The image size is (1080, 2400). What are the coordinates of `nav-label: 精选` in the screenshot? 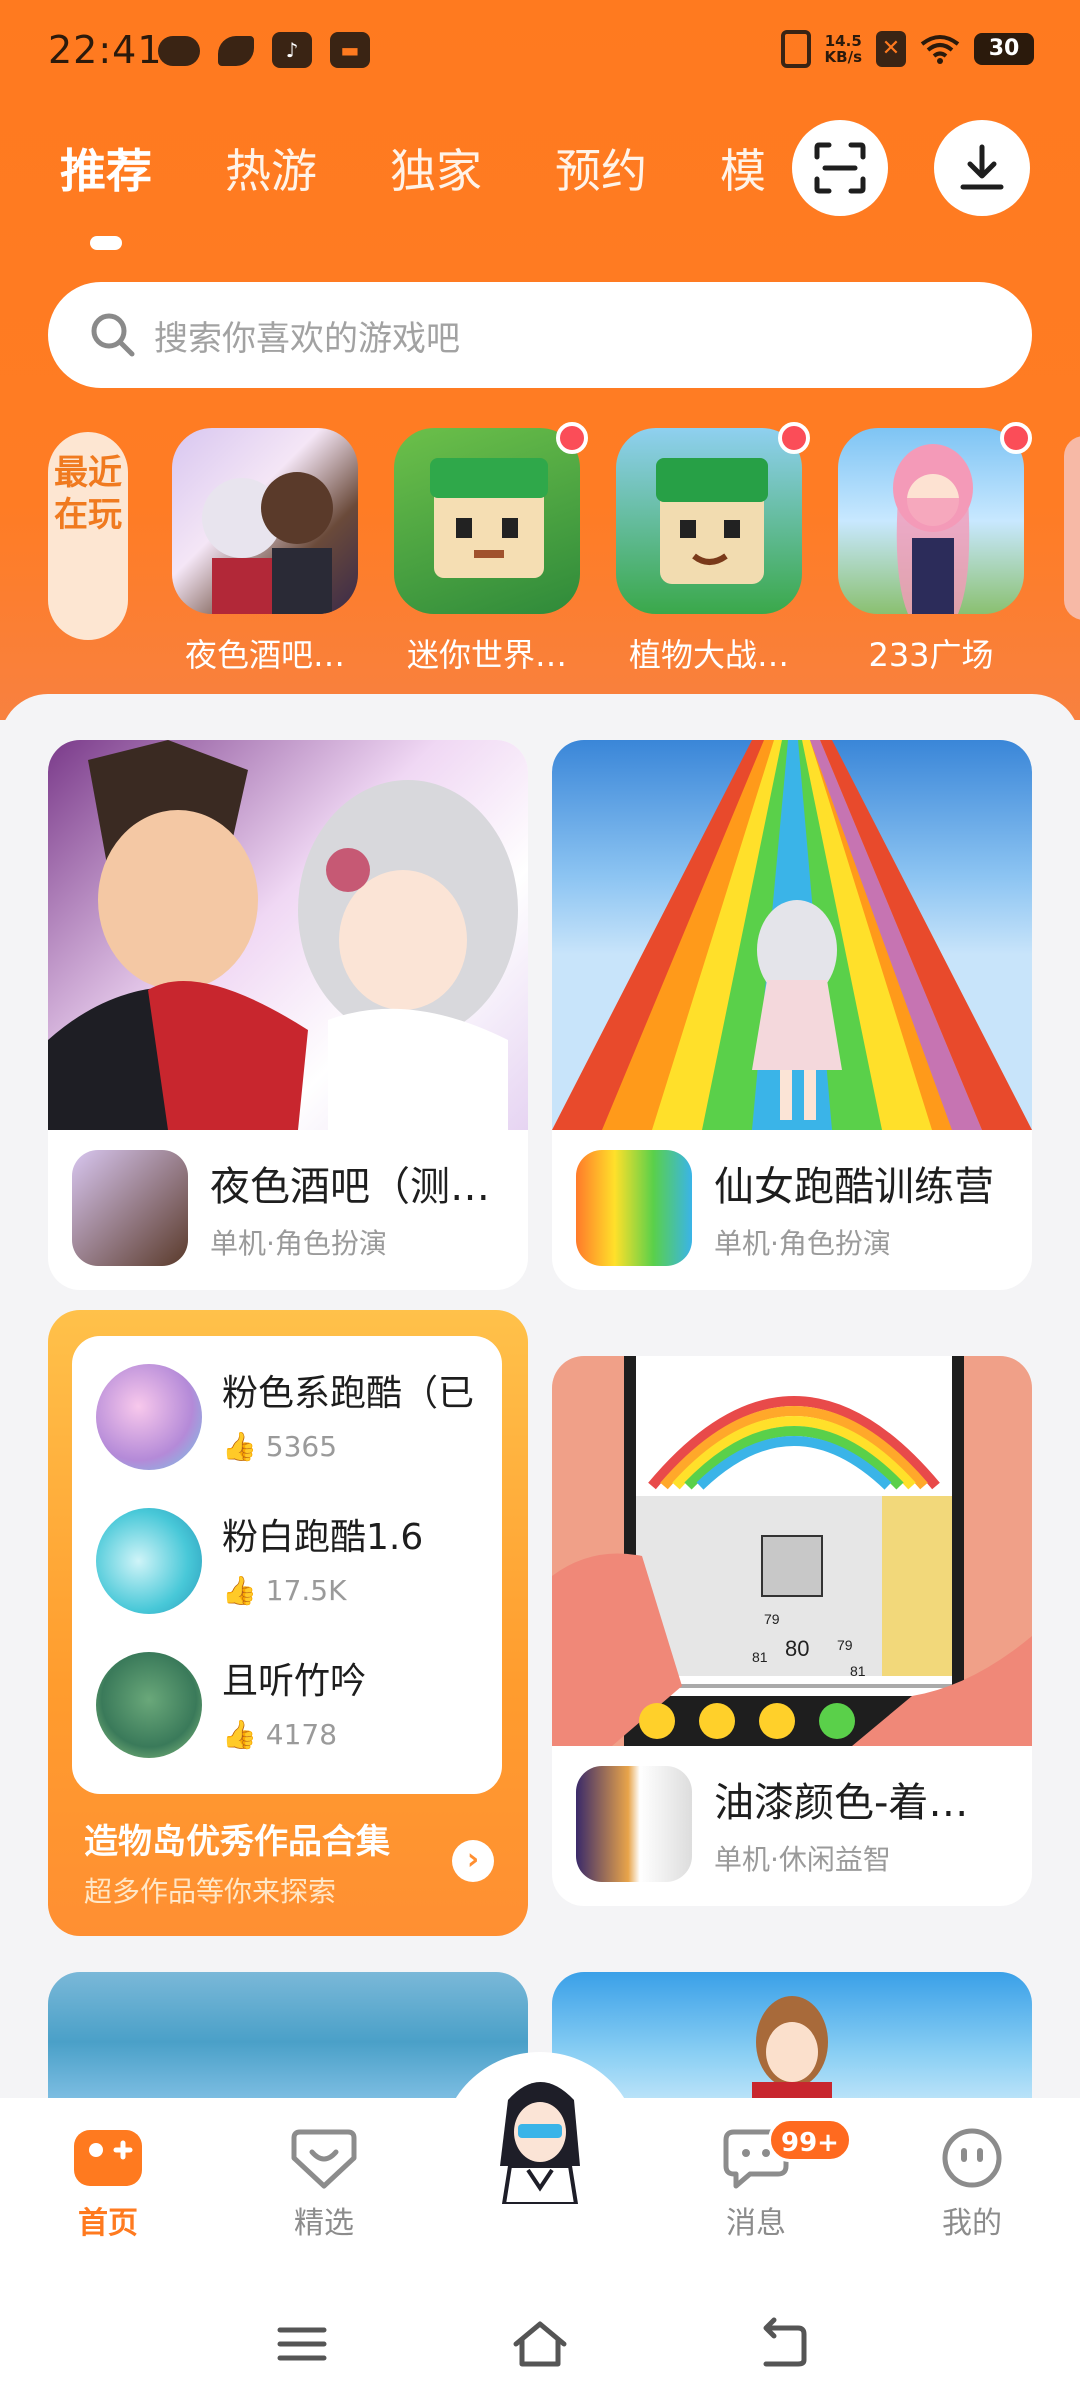 It's located at (324, 2223).